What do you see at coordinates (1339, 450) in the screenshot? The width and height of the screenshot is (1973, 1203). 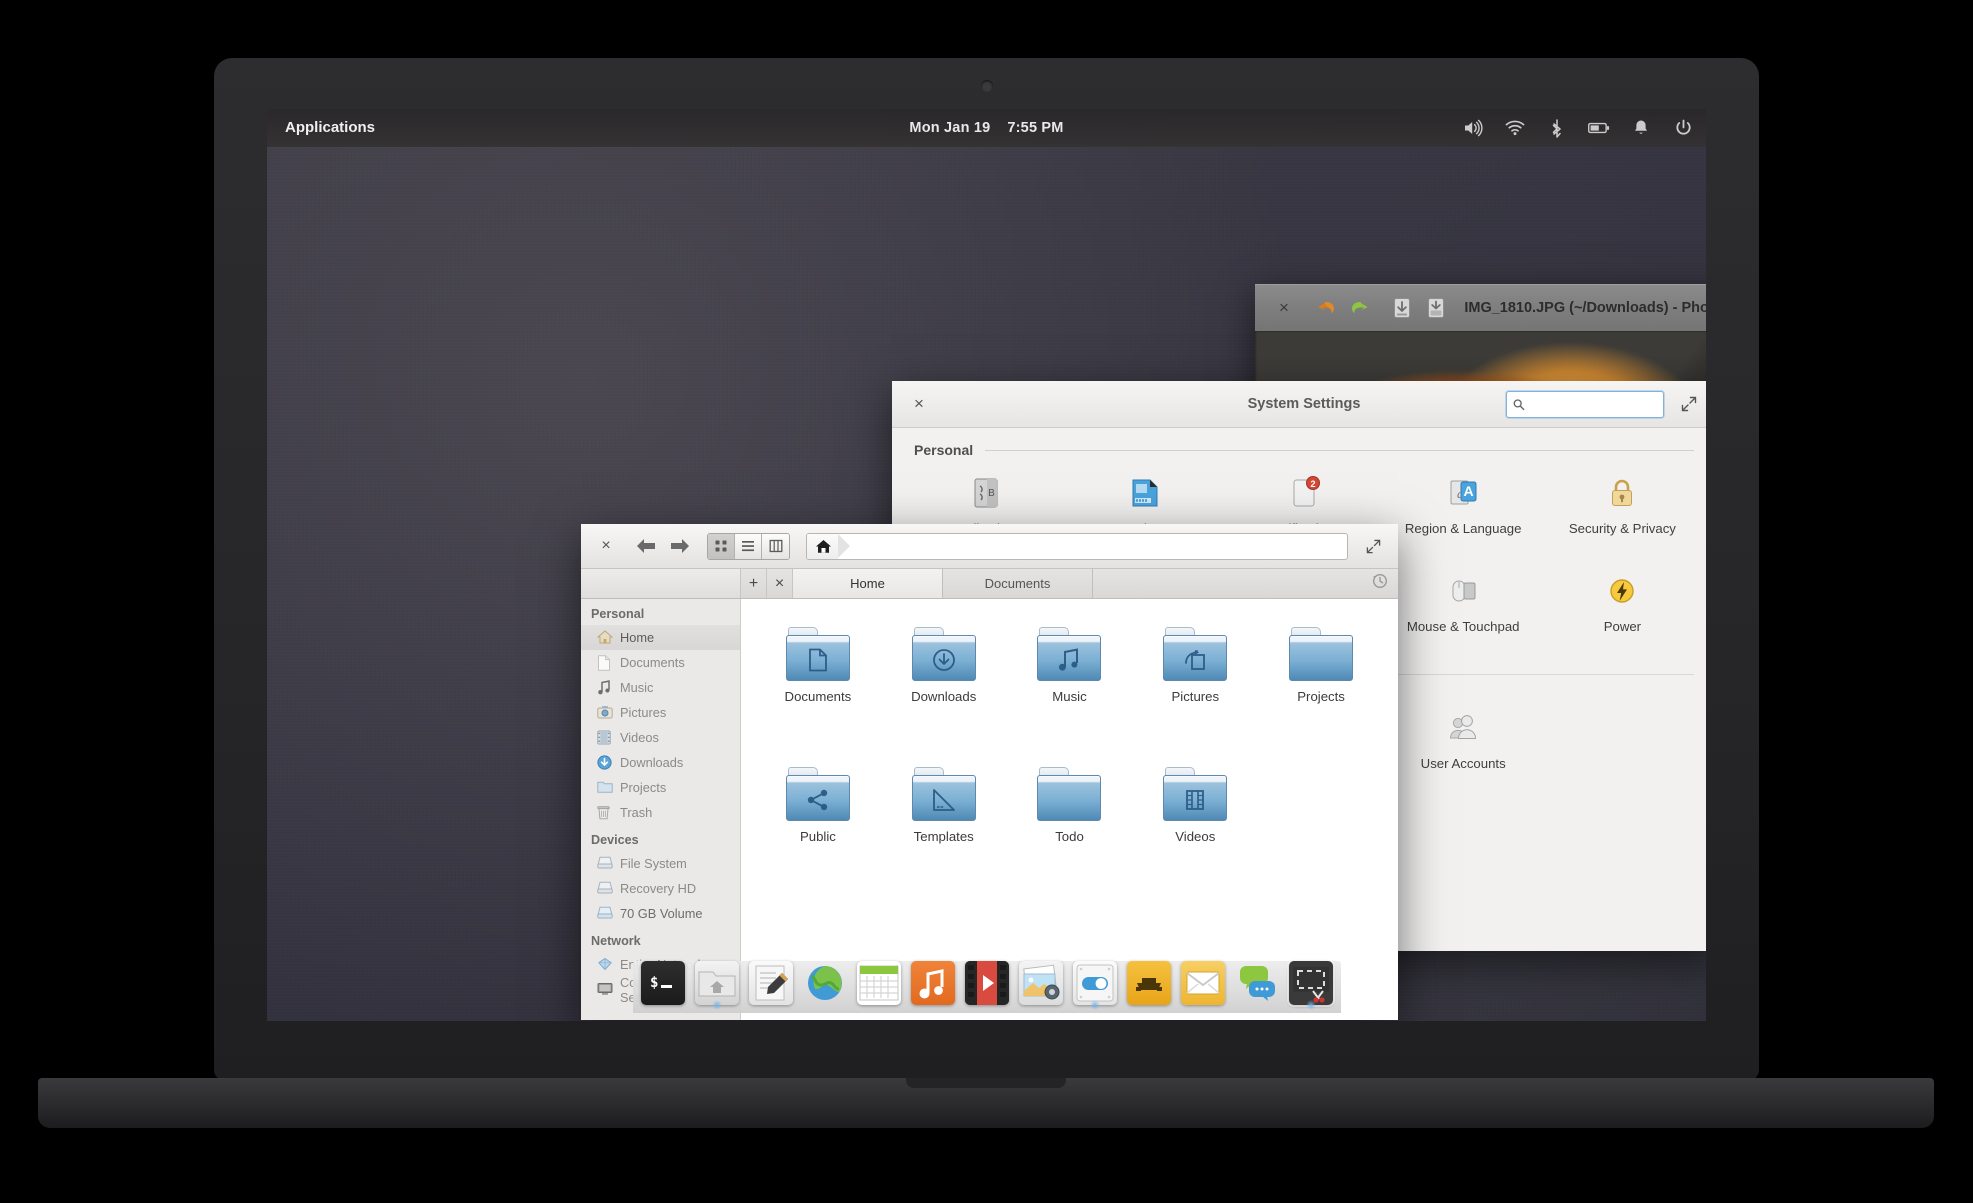 I see `divider` at bounding box center [1339, 450].